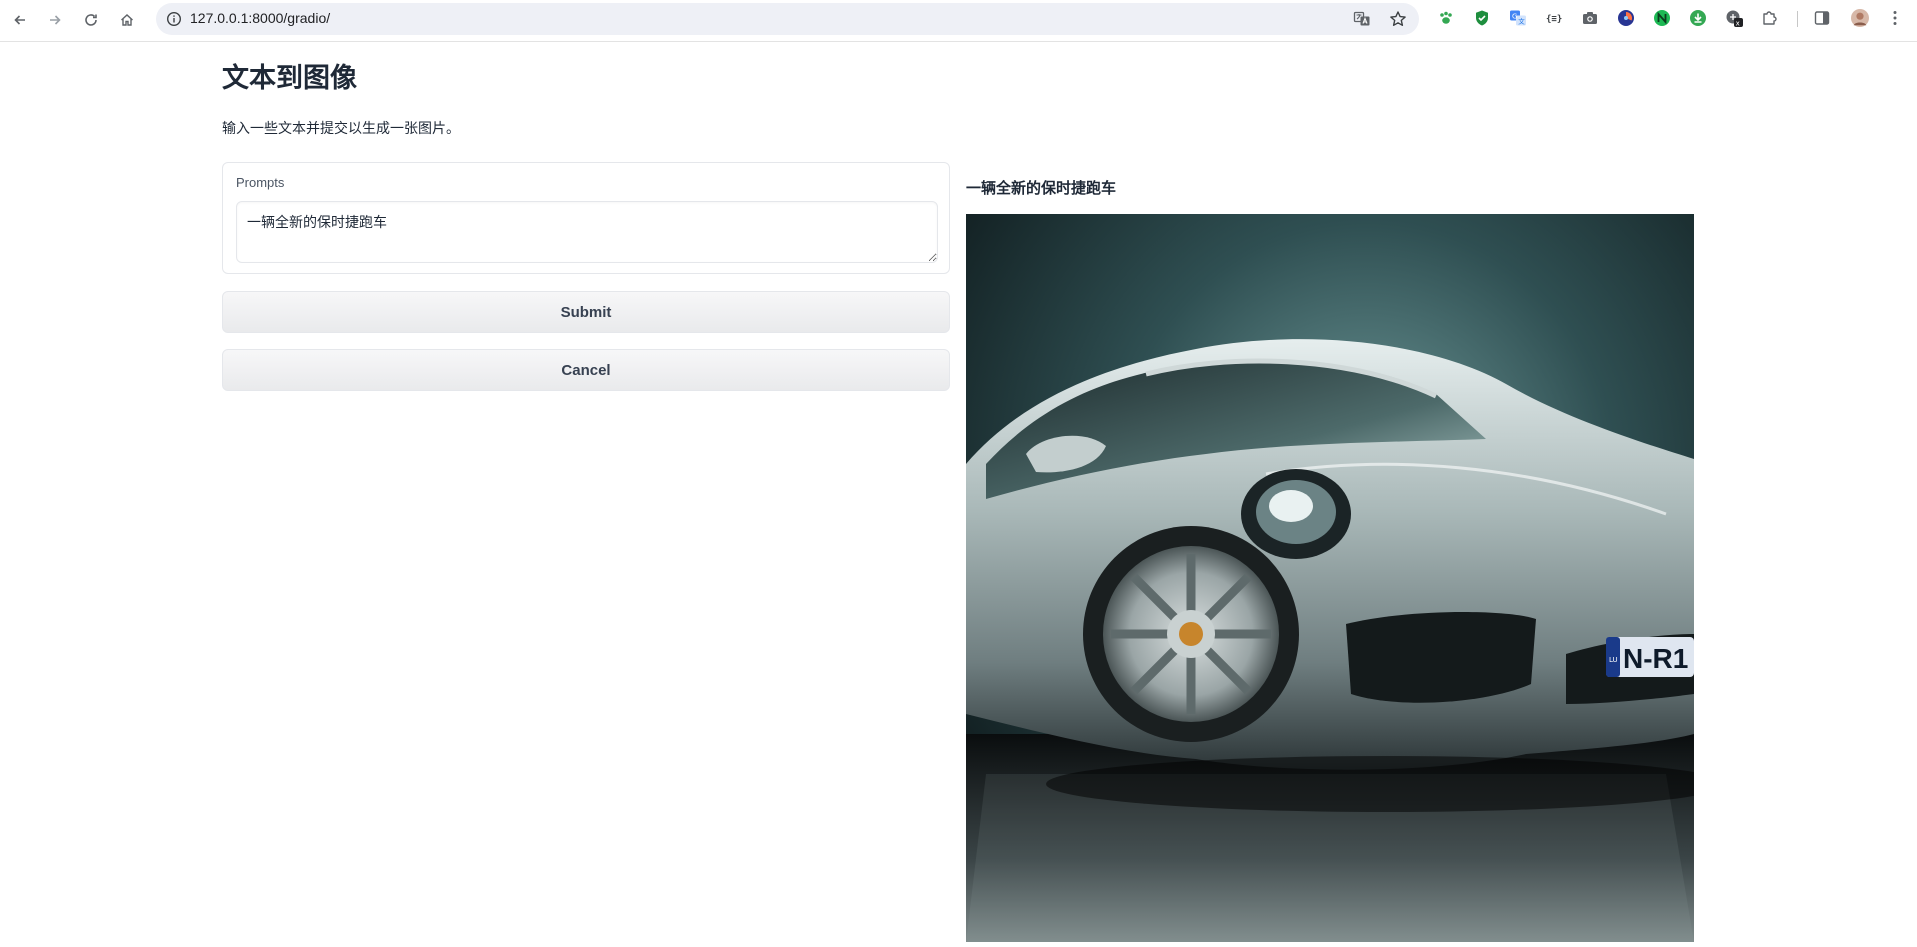  I want to click on svg-text: 文, so click(1521, 21).